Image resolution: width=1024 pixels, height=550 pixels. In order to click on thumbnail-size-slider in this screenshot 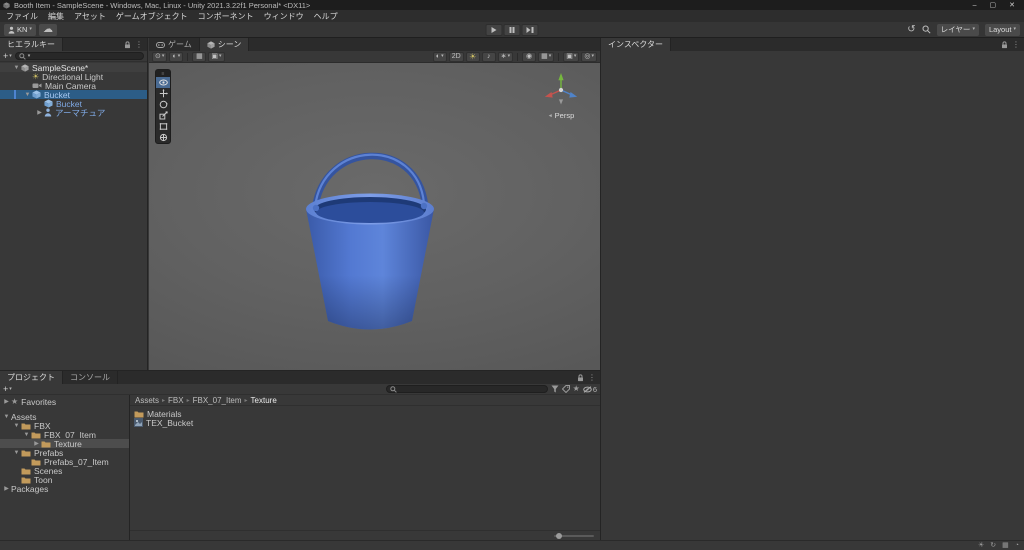, I will do `click(574, 535)`.